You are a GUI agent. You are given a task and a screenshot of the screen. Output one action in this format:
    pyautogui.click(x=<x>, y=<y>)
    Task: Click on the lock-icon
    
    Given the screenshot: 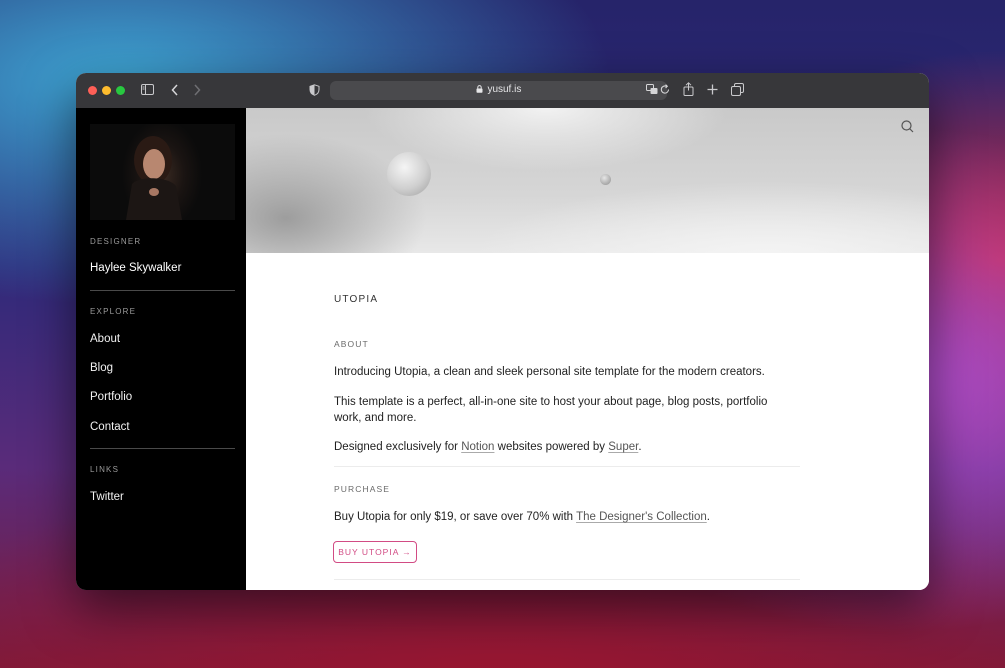 What is the action you would take?
    pyautogui.click(x=482, y=89)
    